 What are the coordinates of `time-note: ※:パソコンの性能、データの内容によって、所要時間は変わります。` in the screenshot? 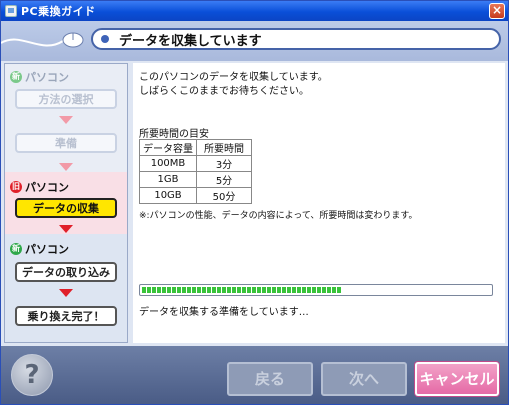 It's located at (278, 216).